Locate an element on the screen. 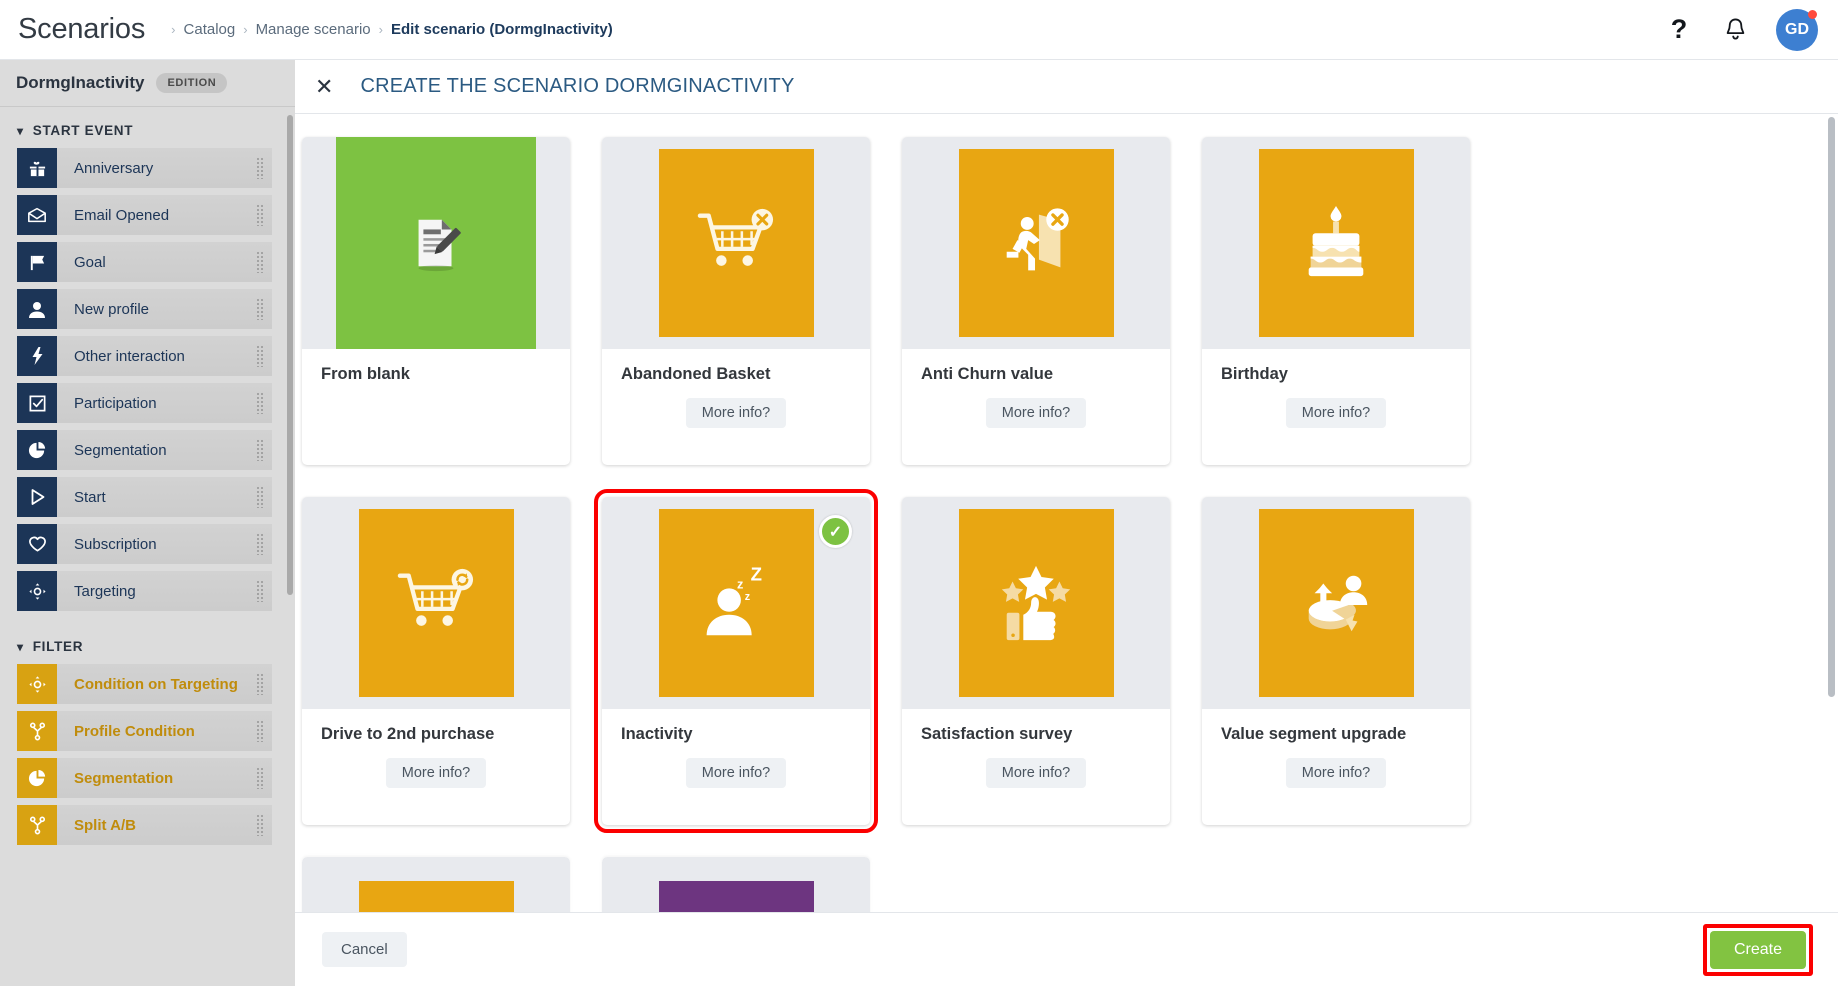 The image size is (1838, 986). palette-item-email-opened: Email Opened is located at coordinates (144, 215).